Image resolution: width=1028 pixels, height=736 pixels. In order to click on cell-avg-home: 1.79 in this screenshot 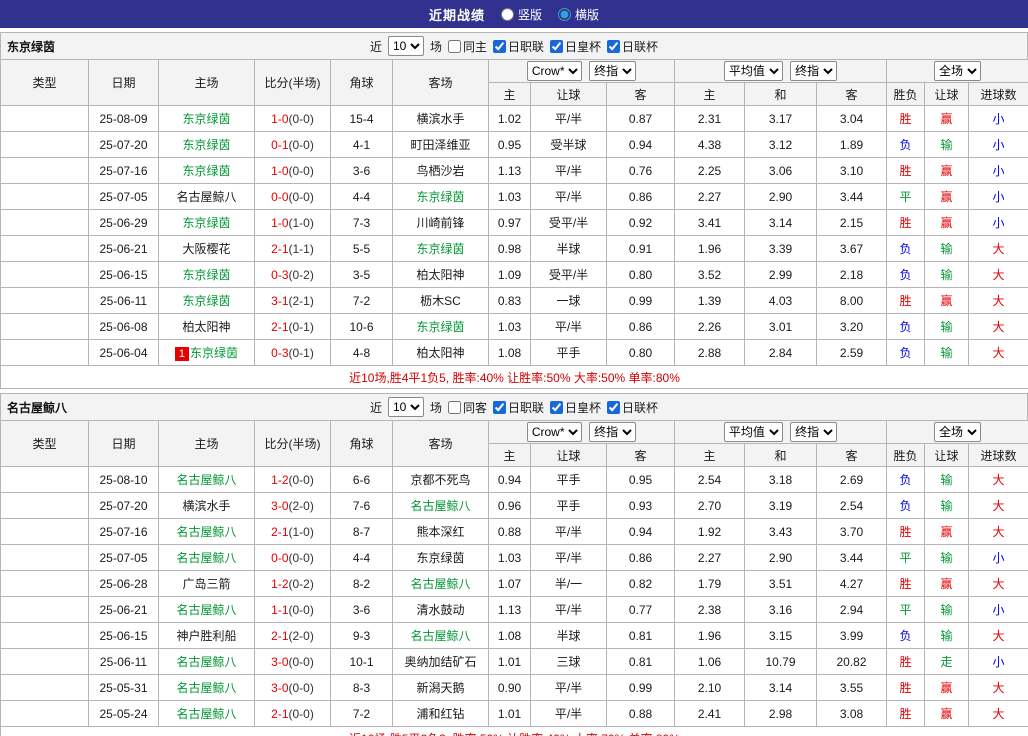, I will do `click(709, 583)`.